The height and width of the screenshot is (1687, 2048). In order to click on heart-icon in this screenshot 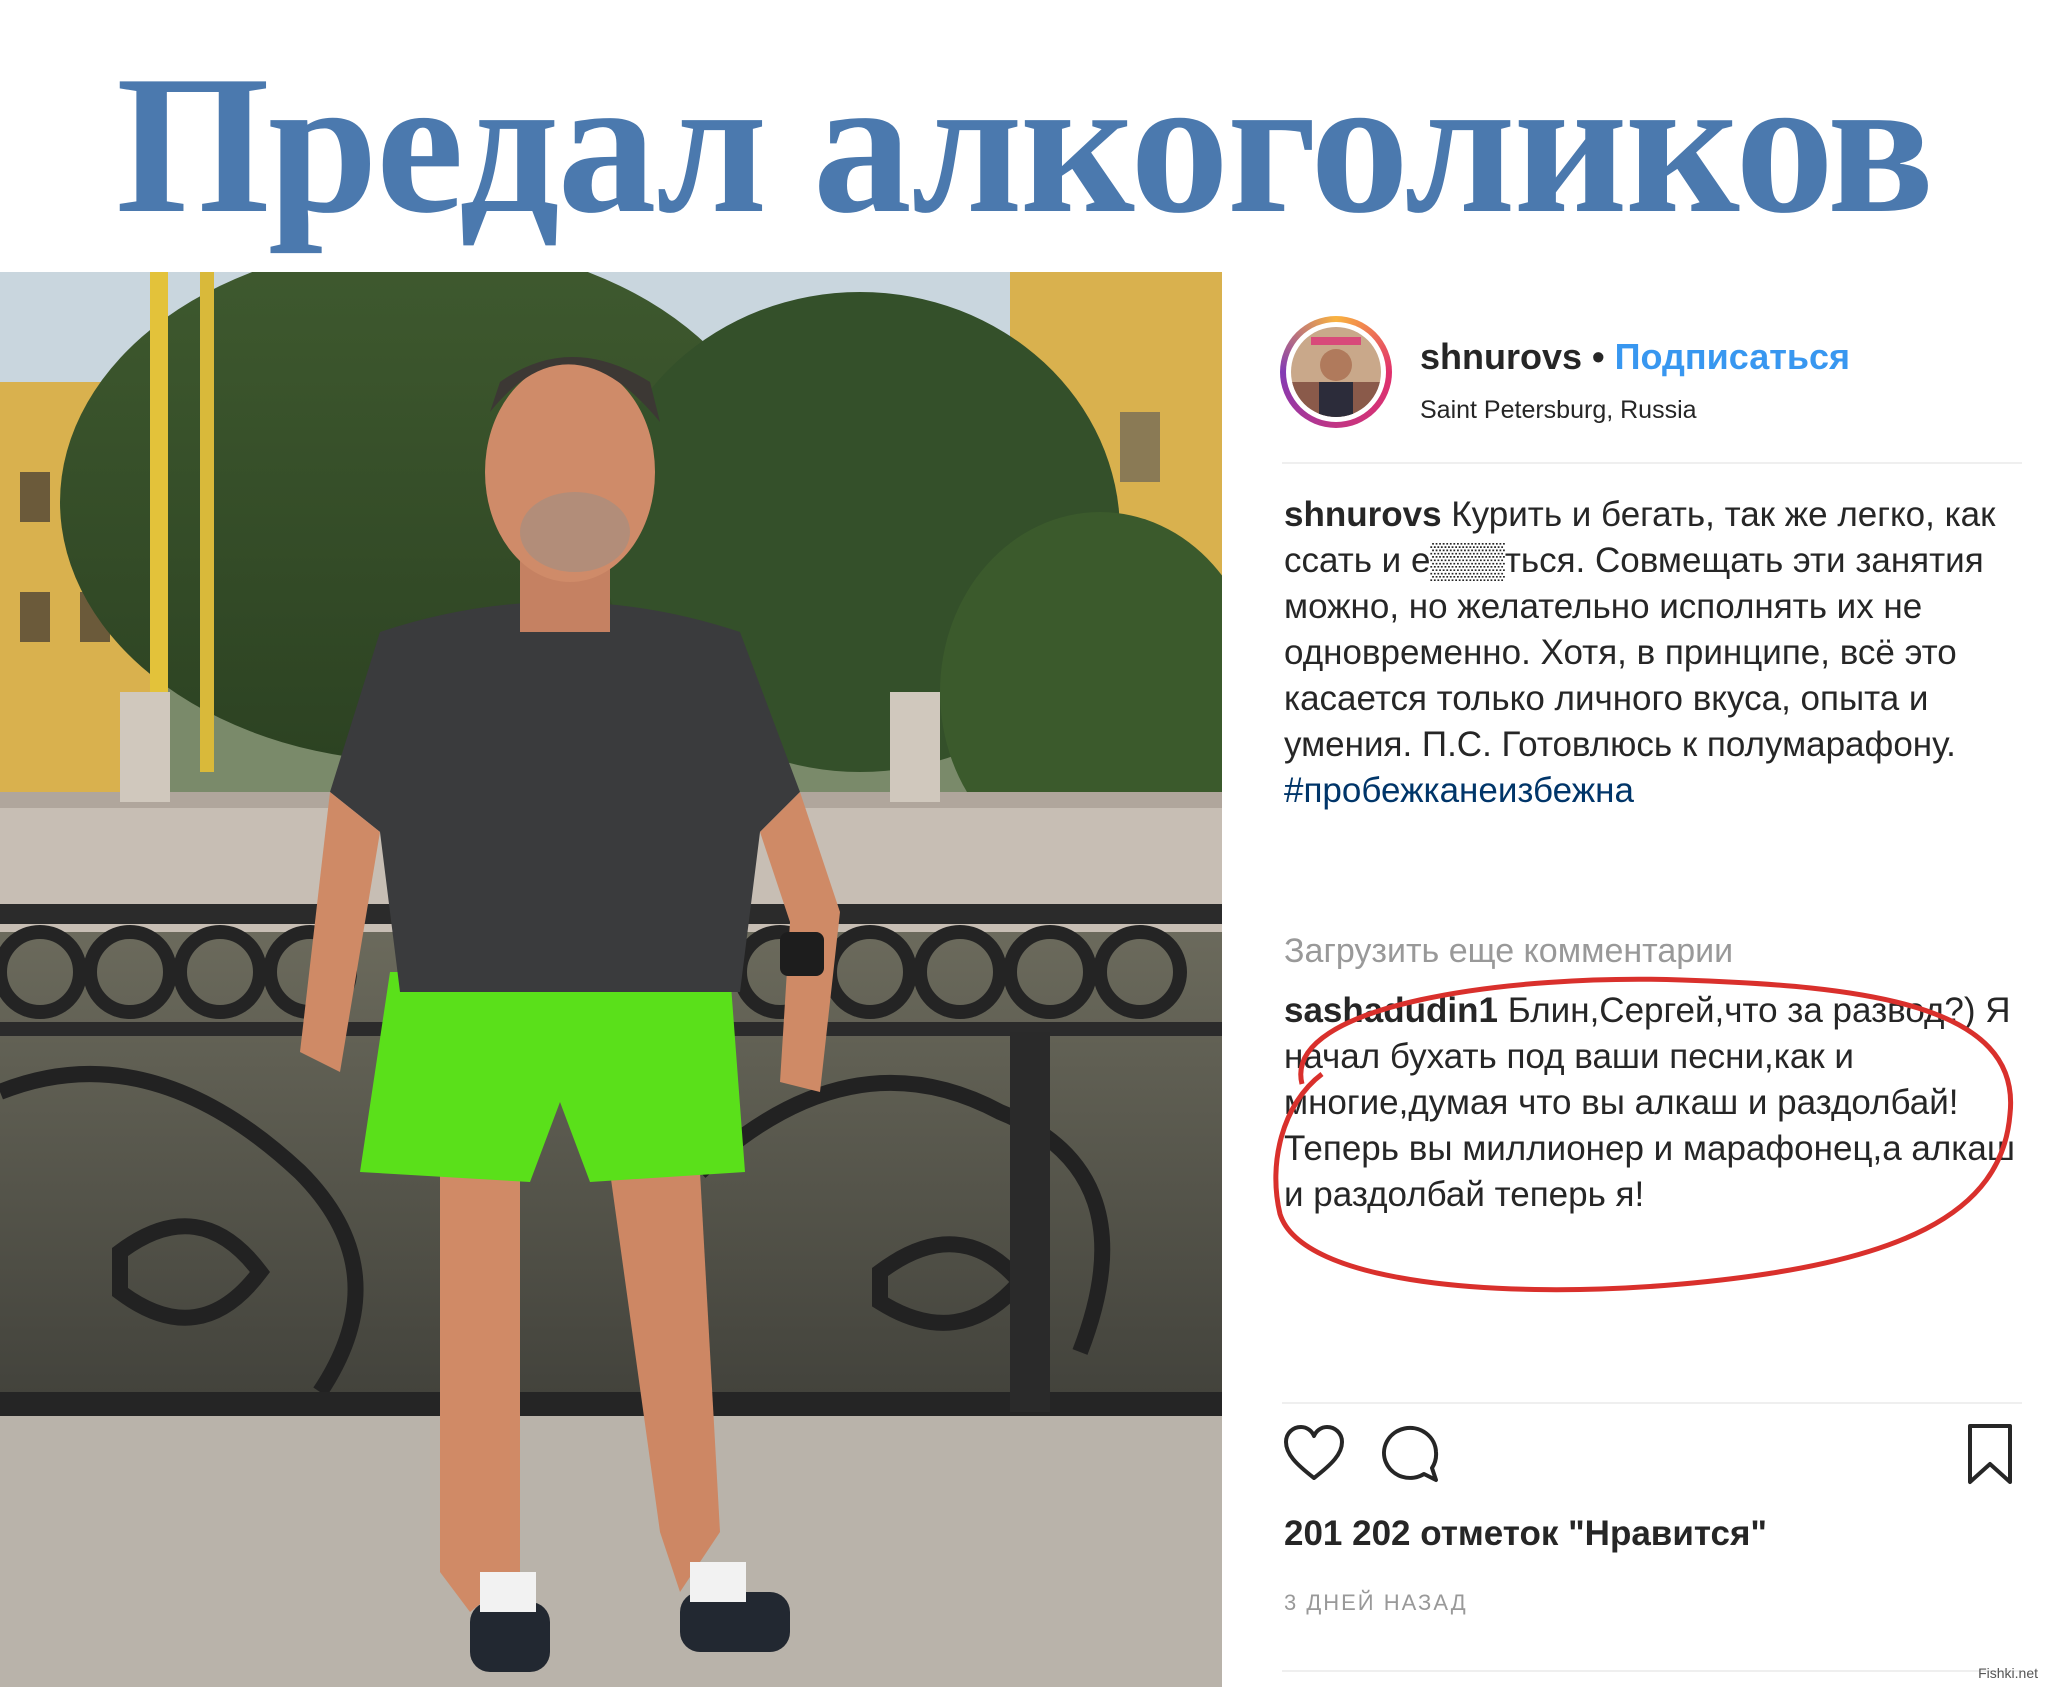, I will do `click(1314, 1454)`.